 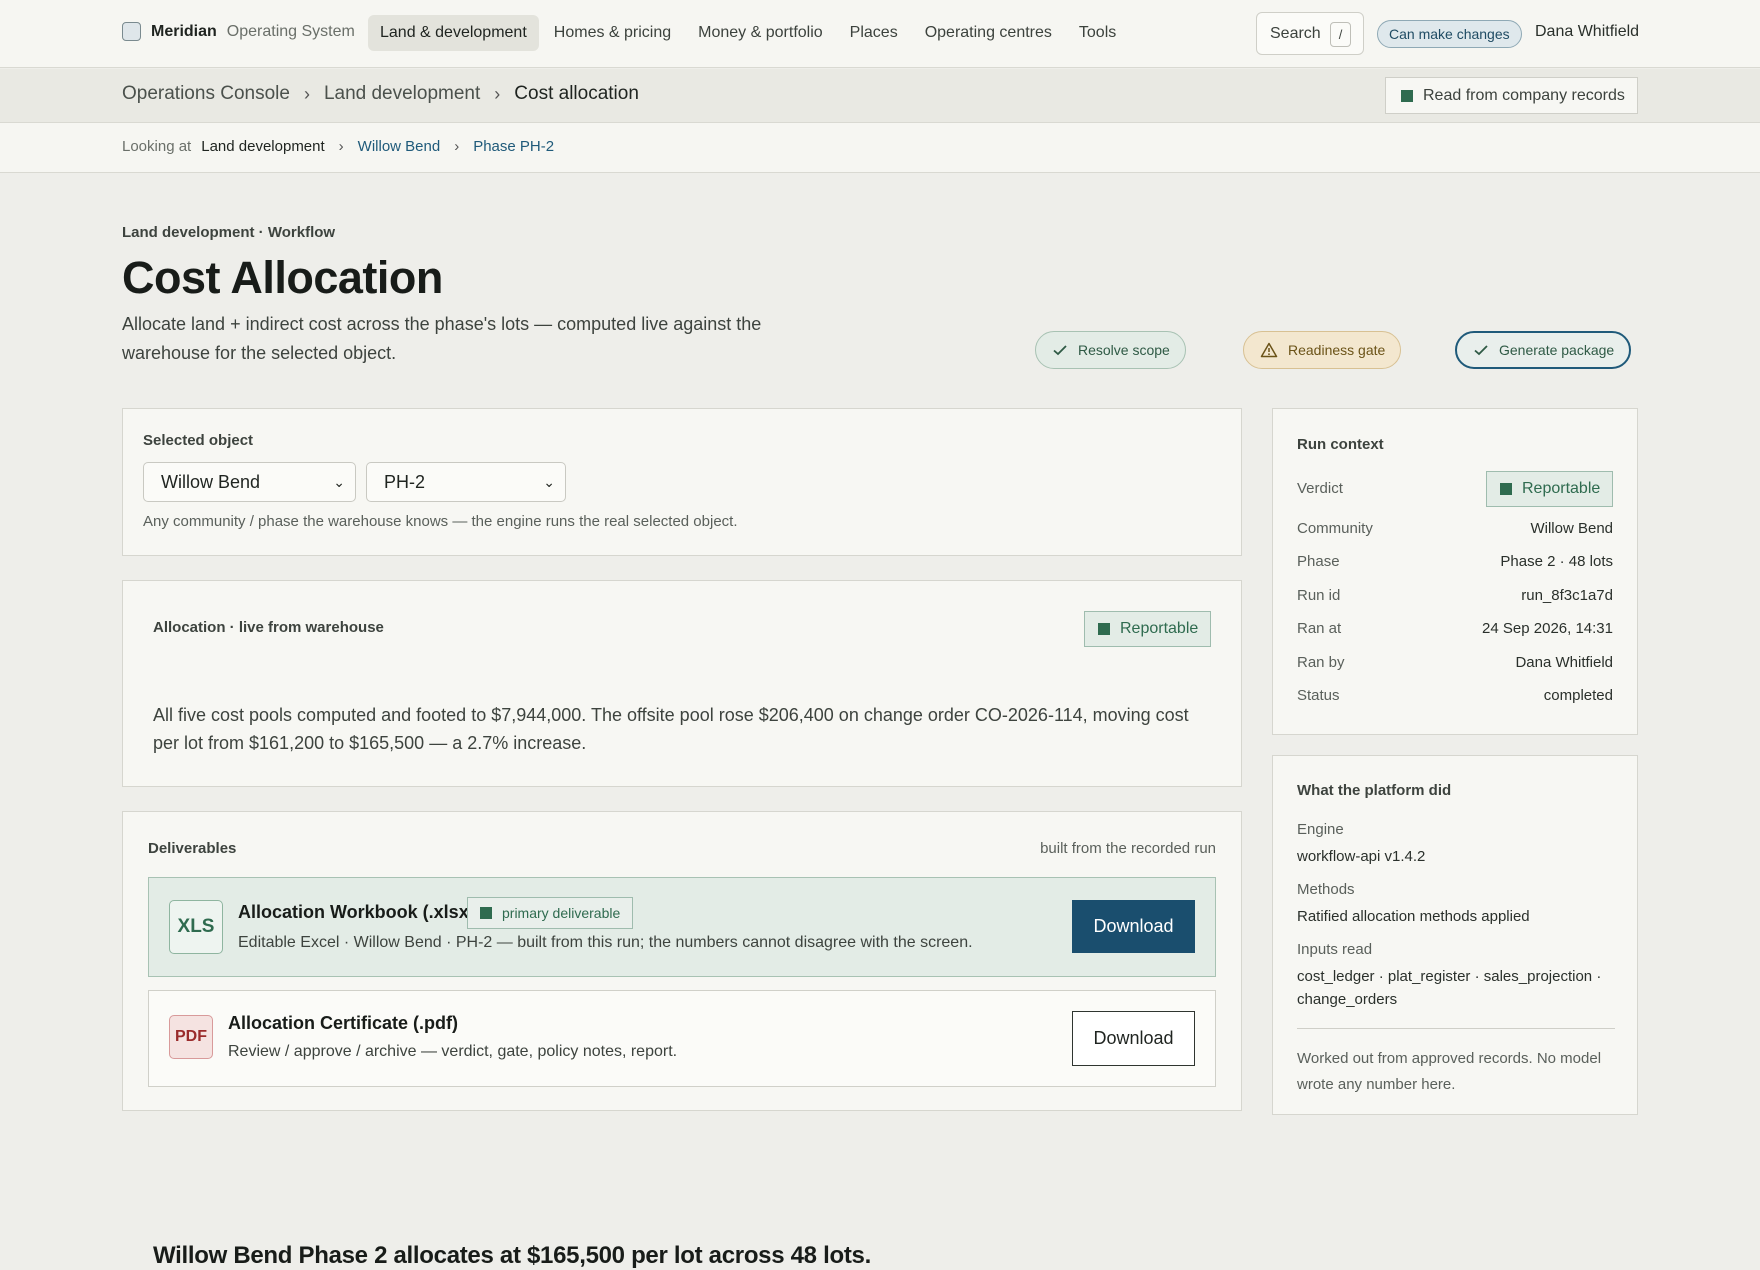 What do you see at coordinates (184, 31) in the screenshot?
I see `brand-name: Meridian` at bounding box center [184, 31].